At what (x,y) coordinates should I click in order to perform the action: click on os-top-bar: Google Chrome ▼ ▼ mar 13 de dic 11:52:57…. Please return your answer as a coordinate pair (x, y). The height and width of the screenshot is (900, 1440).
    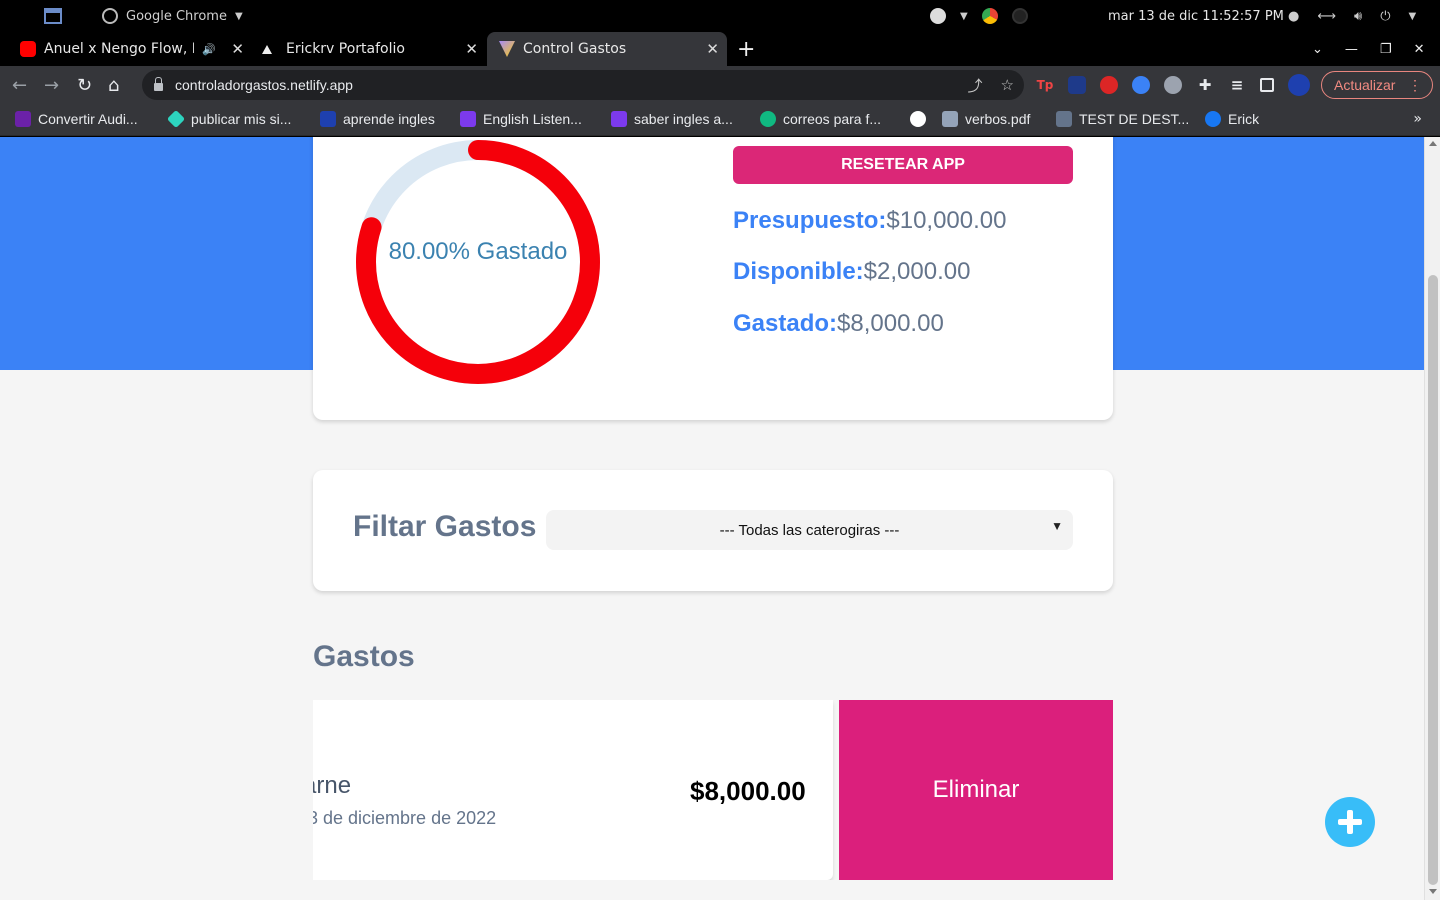
    Looking at the image, I should click on (720, 16).